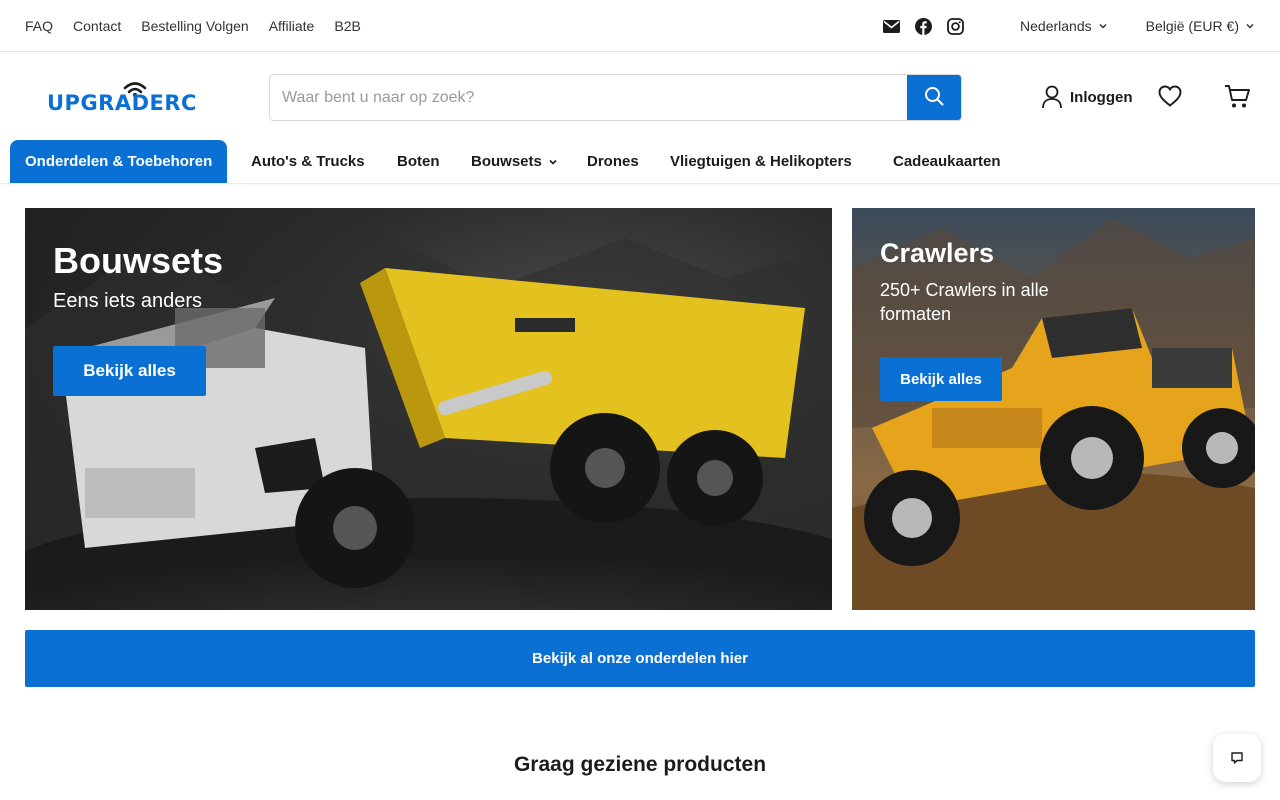 Image resolution: width=1280 pixels, height=800 pixels. What do you see at coordinates (588, 97) in the screenshot?
I see `search-input` at bounding box center [588, 97].